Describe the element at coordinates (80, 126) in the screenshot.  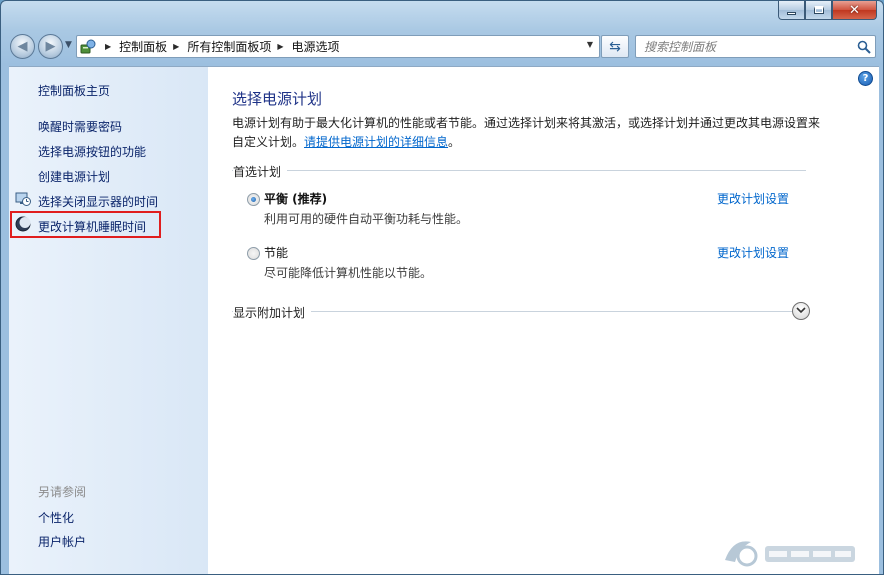
I see `sidebar-link-wake-password: 唤醒时需要密码` at that location.